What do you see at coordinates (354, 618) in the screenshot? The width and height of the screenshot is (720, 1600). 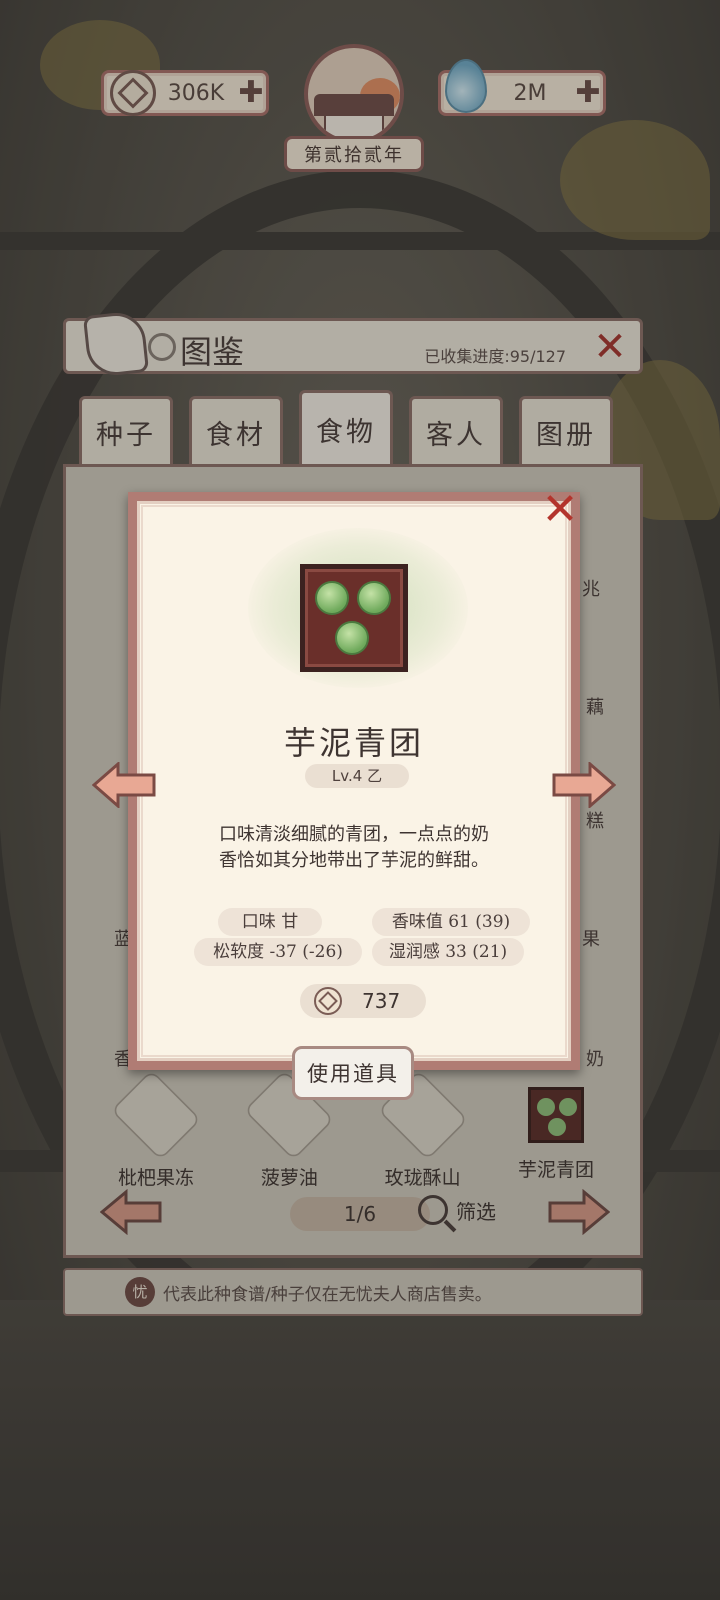 I see `taro-qingtuan-icon` at bounding box center [354, 618].